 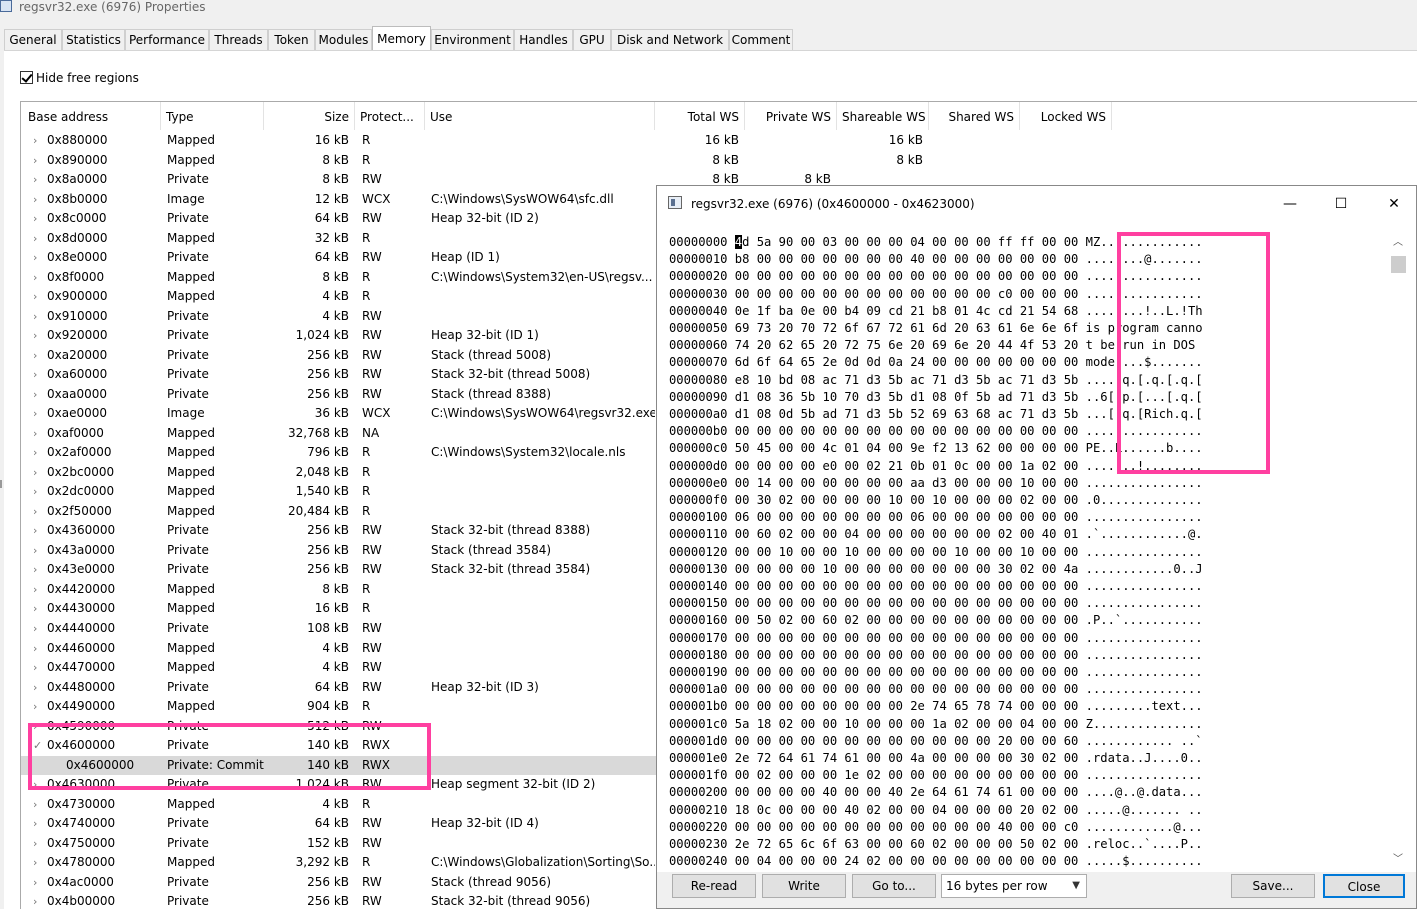 What do you see at coordinates (528, 452) in the screenshot?
I see `cell-use: C:\Windows\System32\locale.nls` at bounding box center [528, 452].